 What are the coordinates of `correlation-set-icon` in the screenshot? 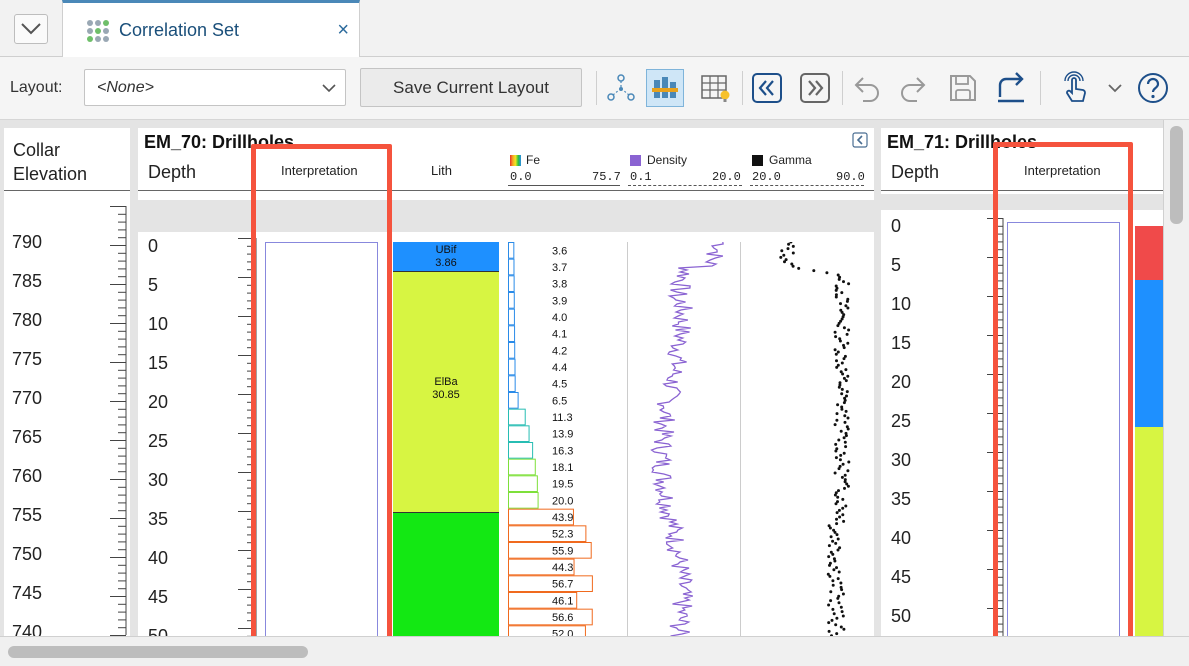 It's located at (98, 31).